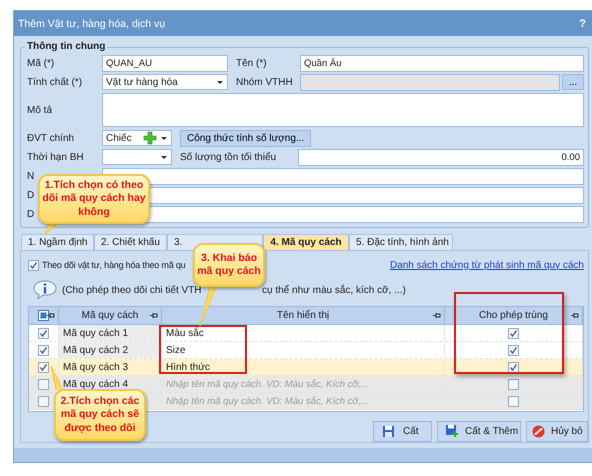  Describe the element at coordinates (442, 63) in the screenshot. I see `input-field: Quần Âu` at that location.